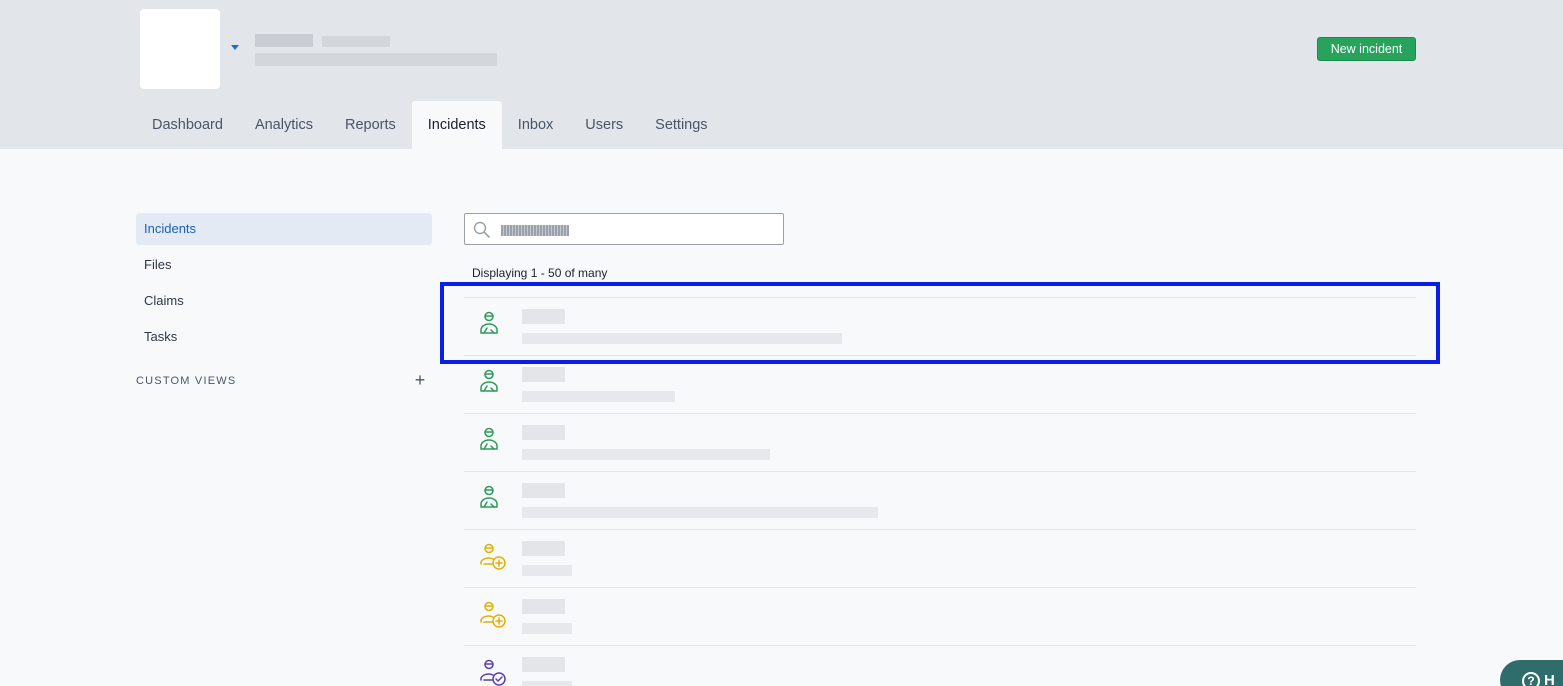 The height and width of the screenshot is (686, 1563). What do you see at coordinates (376, 59) in the screenshot?
I see `org-address-placeholder` at bounding box center [376, 59].